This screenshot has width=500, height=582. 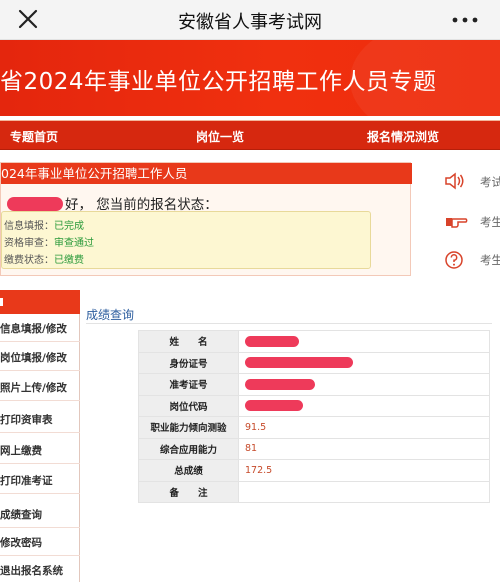 I want to click on menu-item-logout: 退出报名系统, so click(x=40, y=570).